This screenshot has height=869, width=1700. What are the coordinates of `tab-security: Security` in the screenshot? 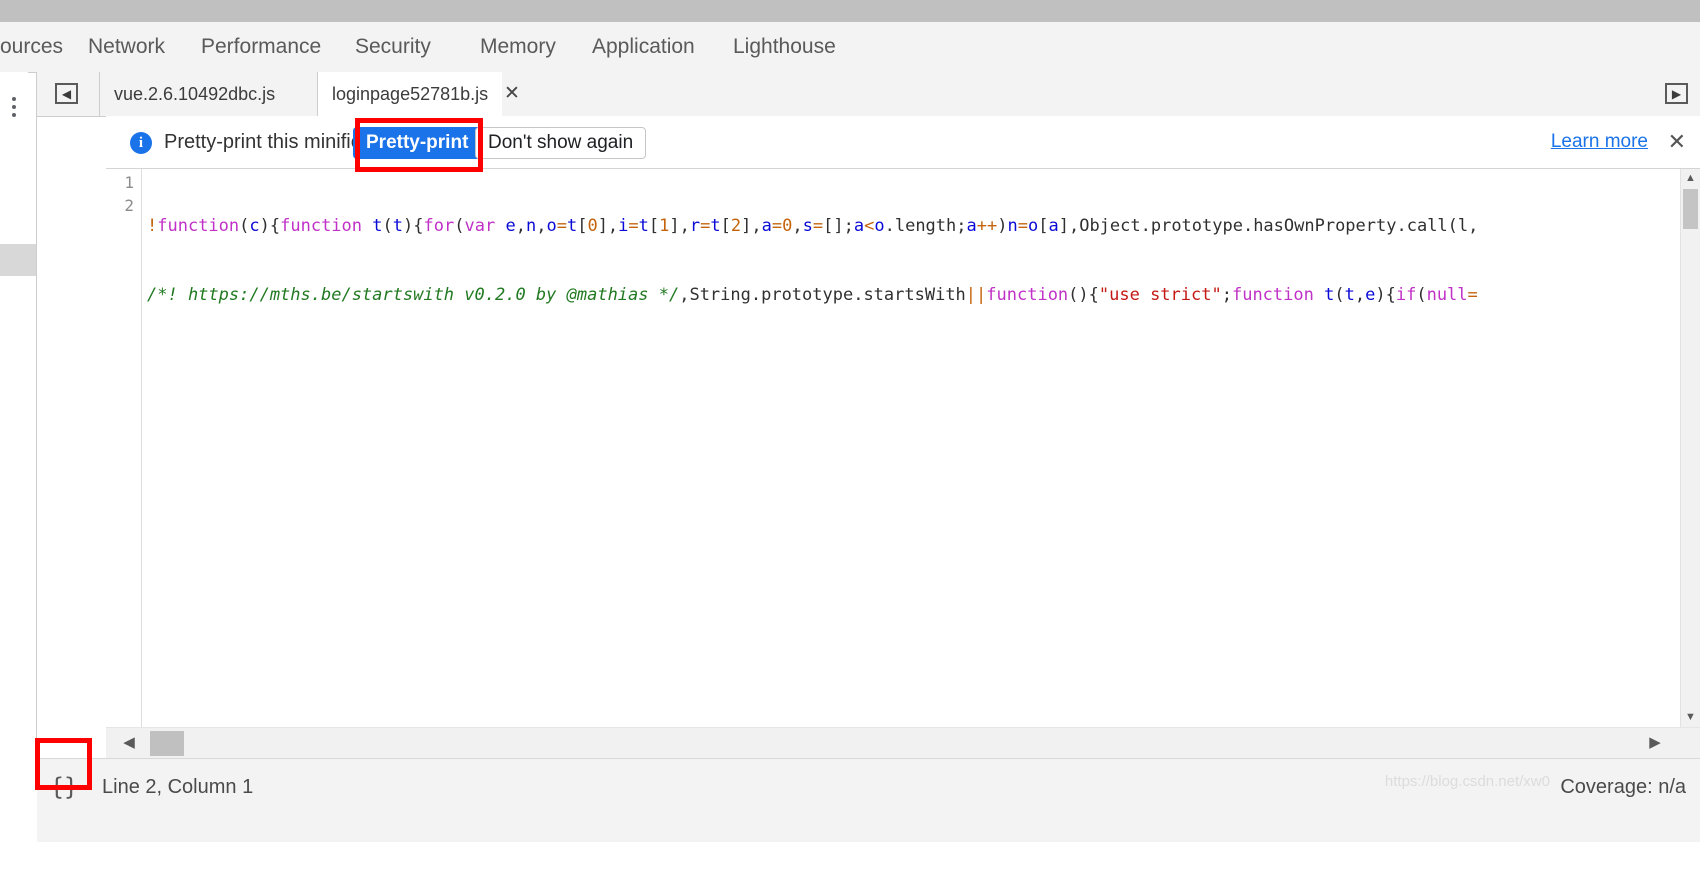 It's located at (393, 47).